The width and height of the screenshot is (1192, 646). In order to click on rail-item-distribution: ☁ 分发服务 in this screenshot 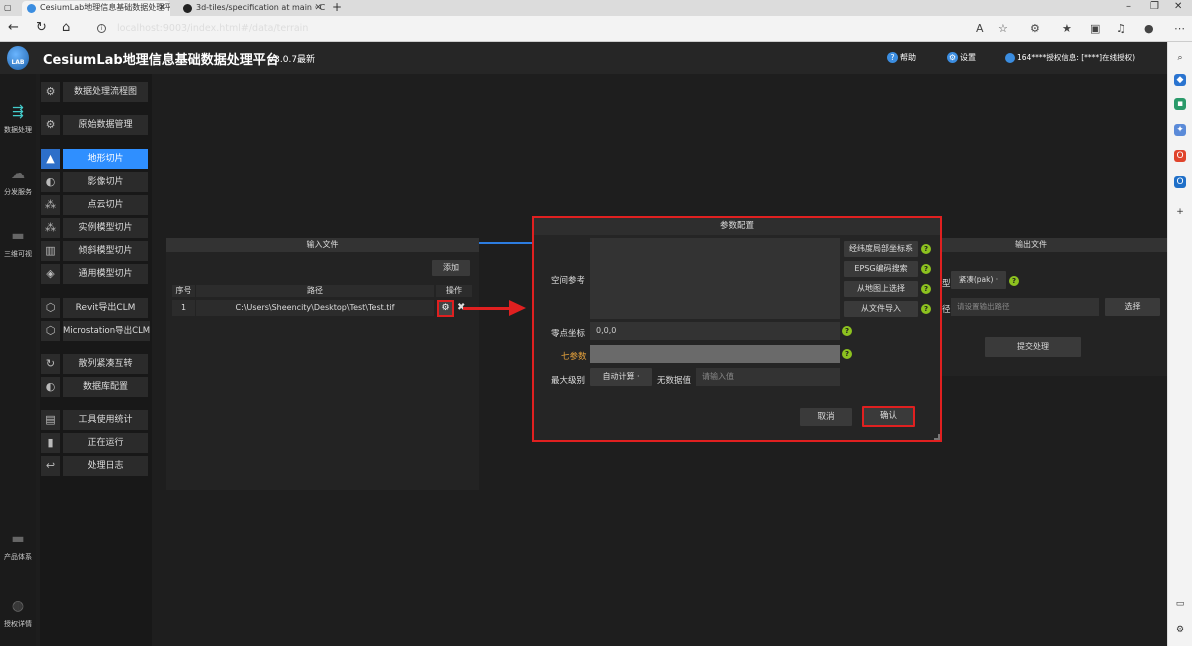, I will do `click(18, 180)`.